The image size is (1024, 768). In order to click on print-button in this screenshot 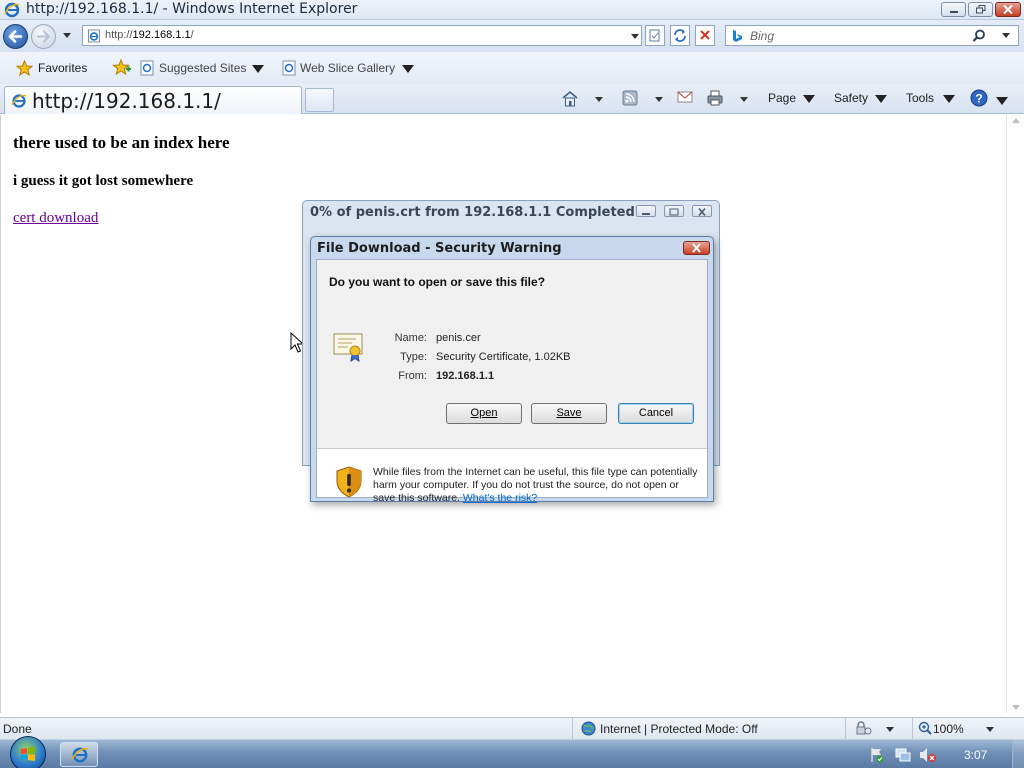, I will do `click(728, 99)`.